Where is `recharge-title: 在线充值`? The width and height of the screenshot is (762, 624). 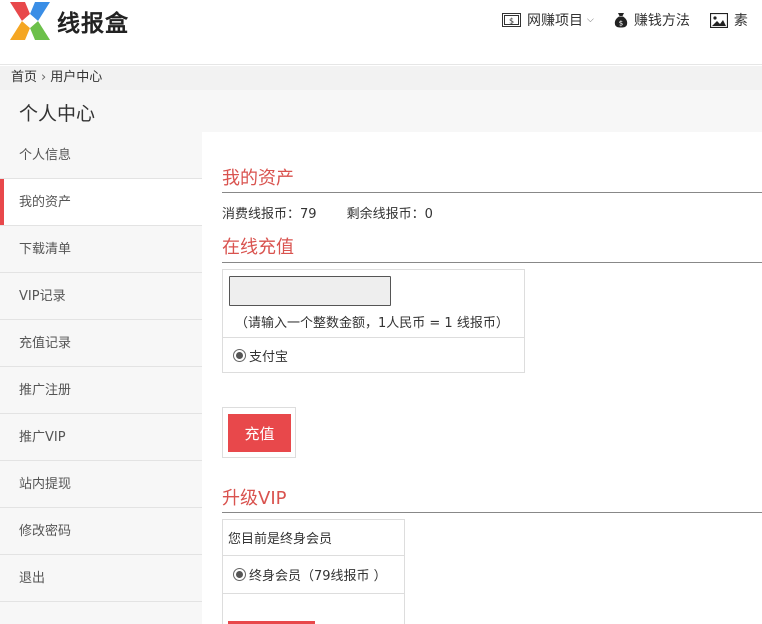
recharge-title: 在线充值 is located at coordinates (258, 247).